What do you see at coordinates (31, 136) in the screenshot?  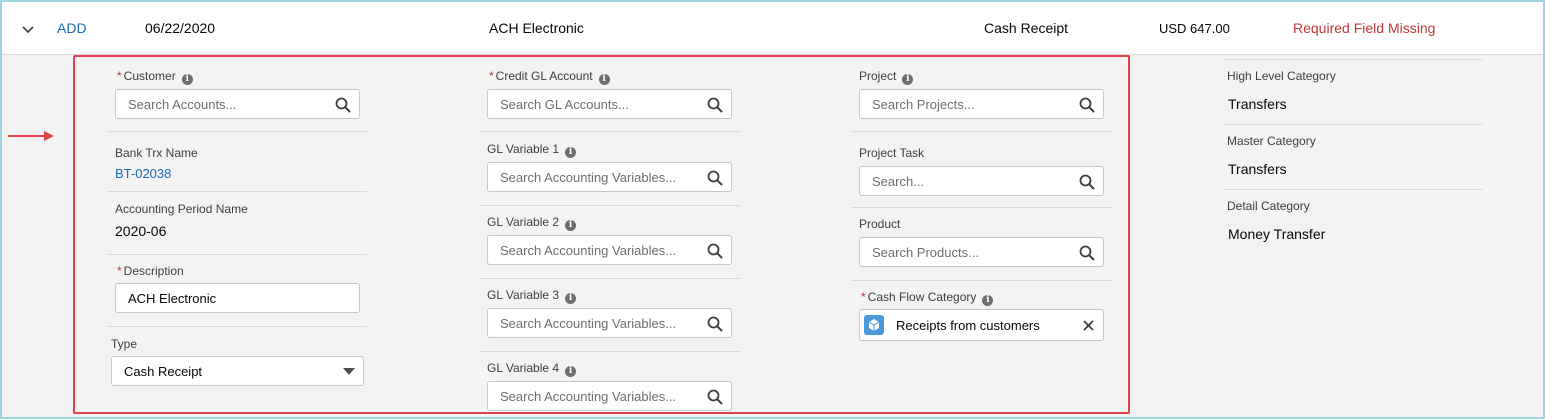 I see `pointer-arrow-icon` at bounding box center [31, 136].